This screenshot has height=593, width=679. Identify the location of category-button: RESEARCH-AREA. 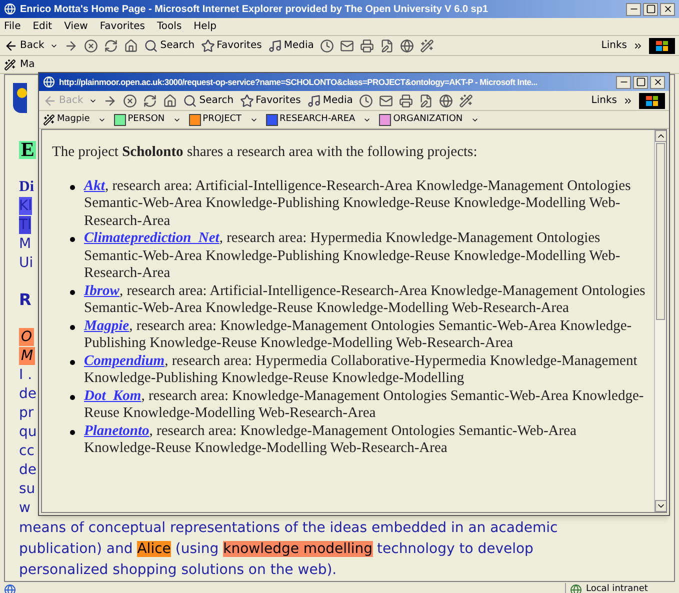
(311, 119).